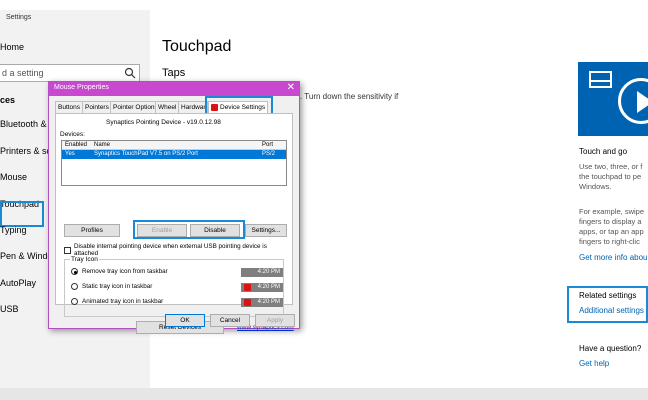  What do you see at coordinates (633, 101) in the screenshot?
I see `play-icon` at bounding box center [633, 101].